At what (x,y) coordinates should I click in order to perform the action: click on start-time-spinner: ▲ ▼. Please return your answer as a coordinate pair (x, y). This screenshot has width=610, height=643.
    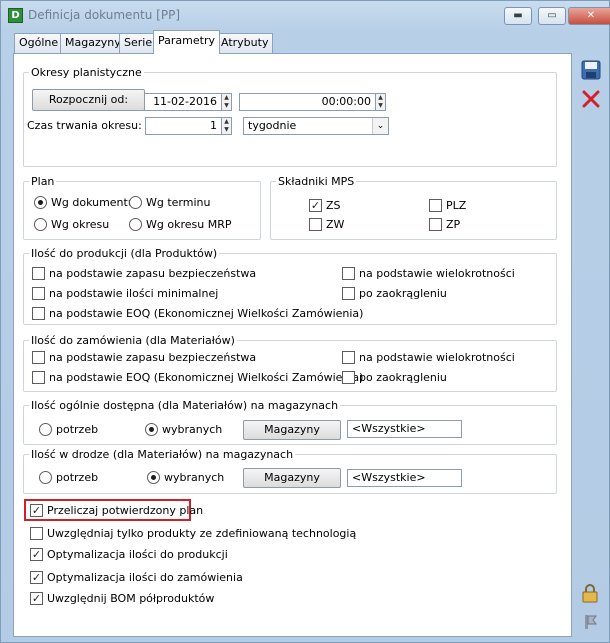
    Looking at the image, I should click on (380, 102).